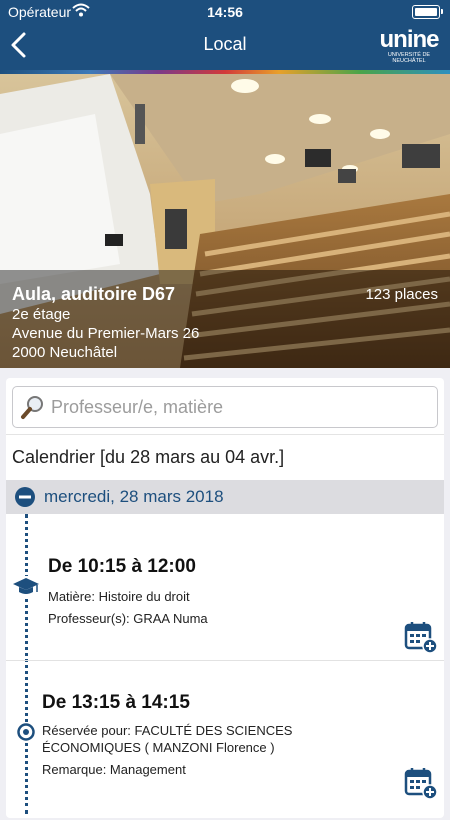 Image resolution: width=450 pixels, height=820 pixels. Describe the element at coordinates (167, 730) in the screenshot. I see `event-reserved-for: Réservée pour: FACULTÉ DES SCIENCES` at that location.